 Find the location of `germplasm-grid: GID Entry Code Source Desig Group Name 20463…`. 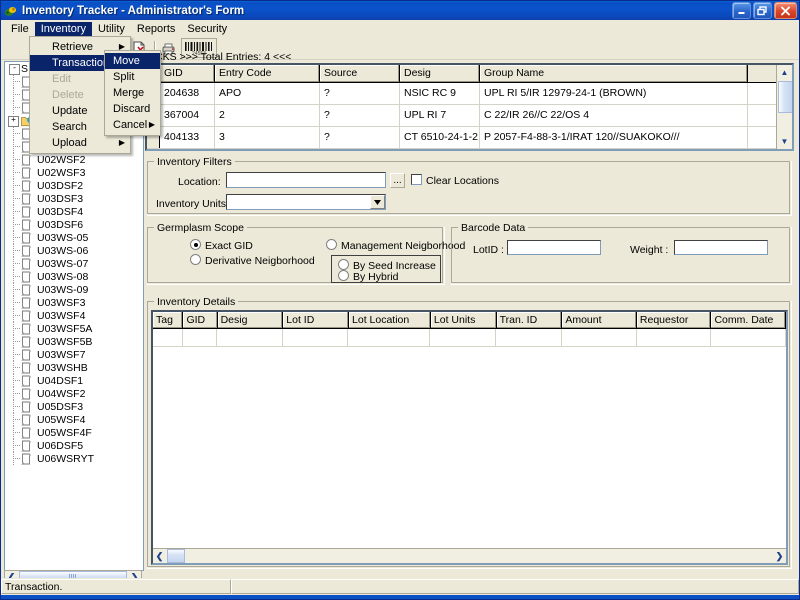

germplasm-grid: GID Entry Code Source Desig Group Name 20463… is located at coordinates (469, 107).